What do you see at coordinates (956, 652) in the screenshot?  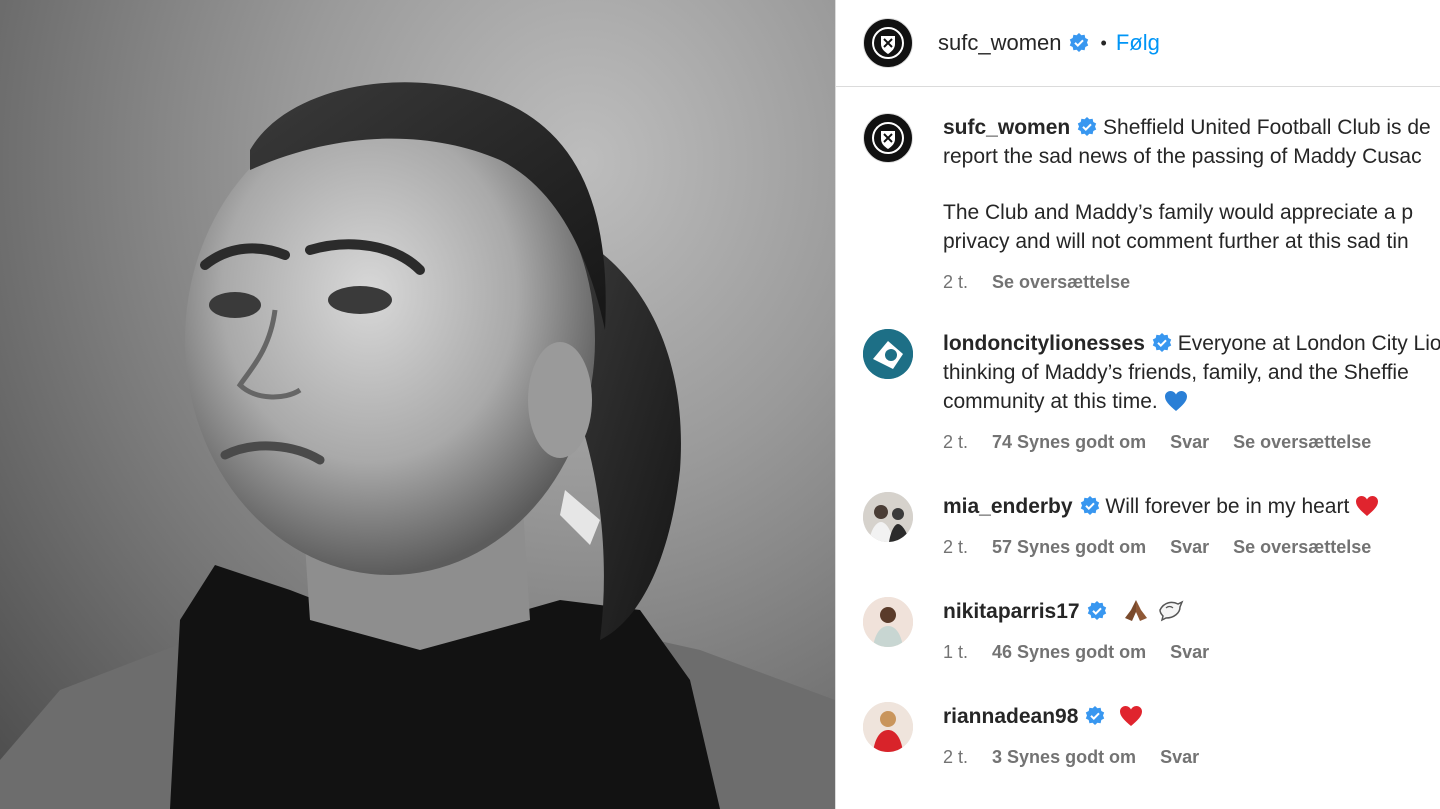 I see `comment-time: 1 t.` at bounding box center [956, 652].